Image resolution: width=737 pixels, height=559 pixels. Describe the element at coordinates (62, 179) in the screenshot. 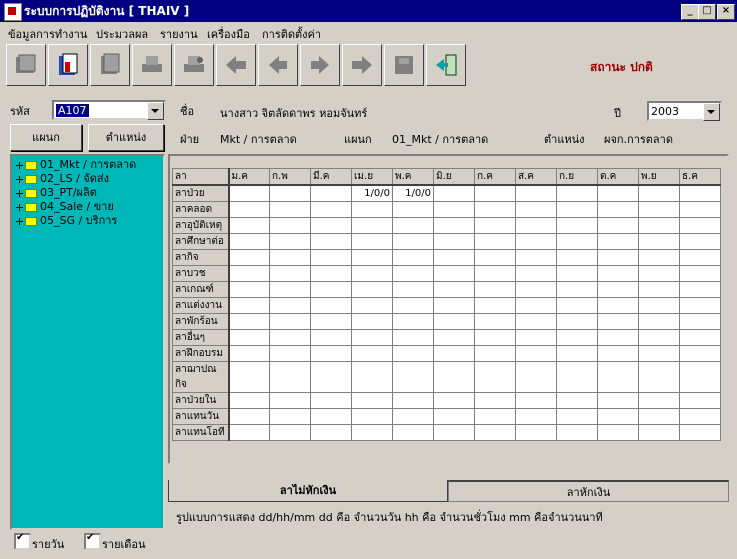

I see `tree-item: 02_LS / จัดส่ง` at that location.